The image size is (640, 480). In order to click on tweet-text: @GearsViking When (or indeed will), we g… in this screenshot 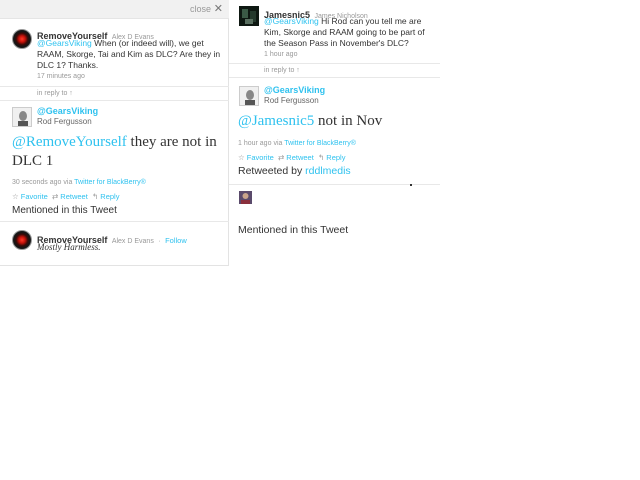, I will do `click(131, 54)`.